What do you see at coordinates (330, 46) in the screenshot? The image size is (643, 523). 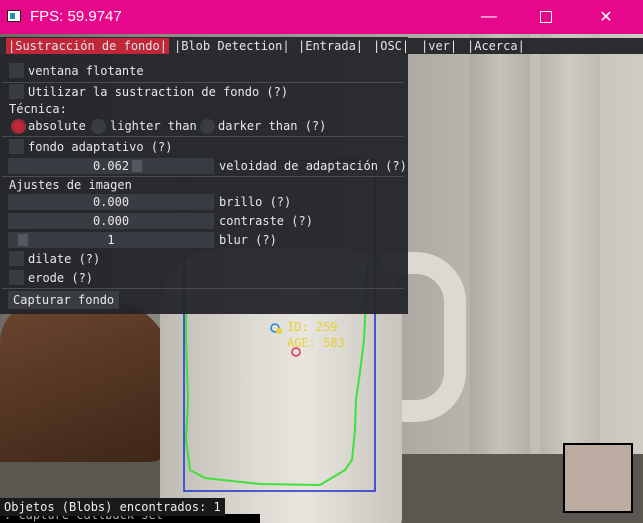 I see `menu-input: |Entrada|` at bounding box center [330, 46].